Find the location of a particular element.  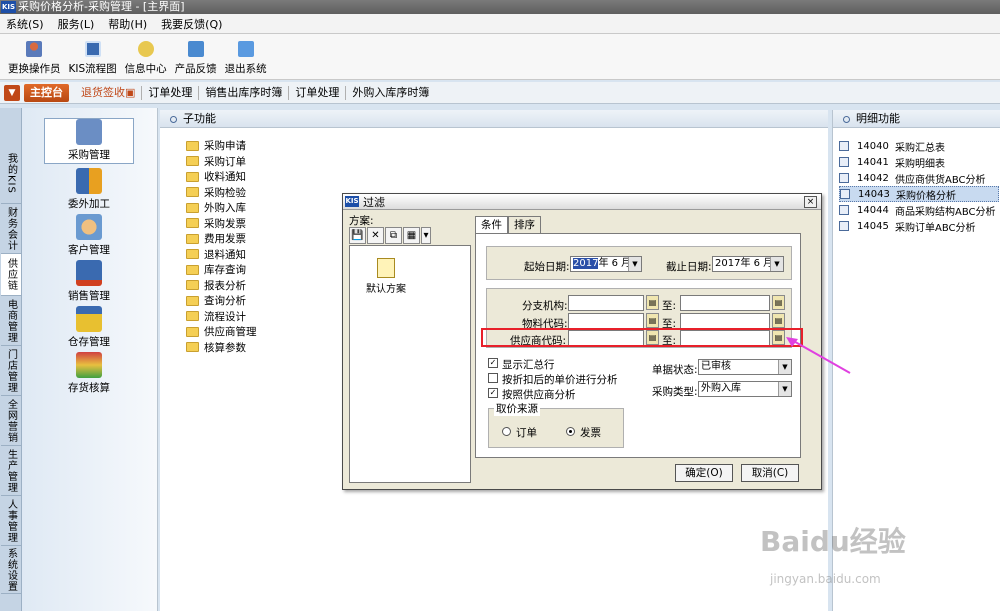

vtab-supply-chain: 供应链 is located at coordinates (11, 275).